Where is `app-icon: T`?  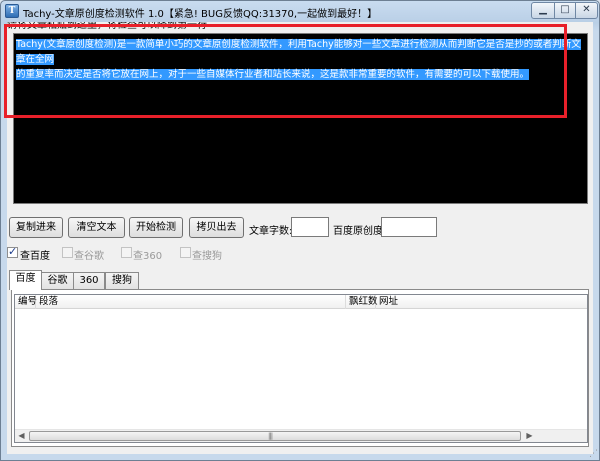 app-icon: T is located at coordinates (12, 11).